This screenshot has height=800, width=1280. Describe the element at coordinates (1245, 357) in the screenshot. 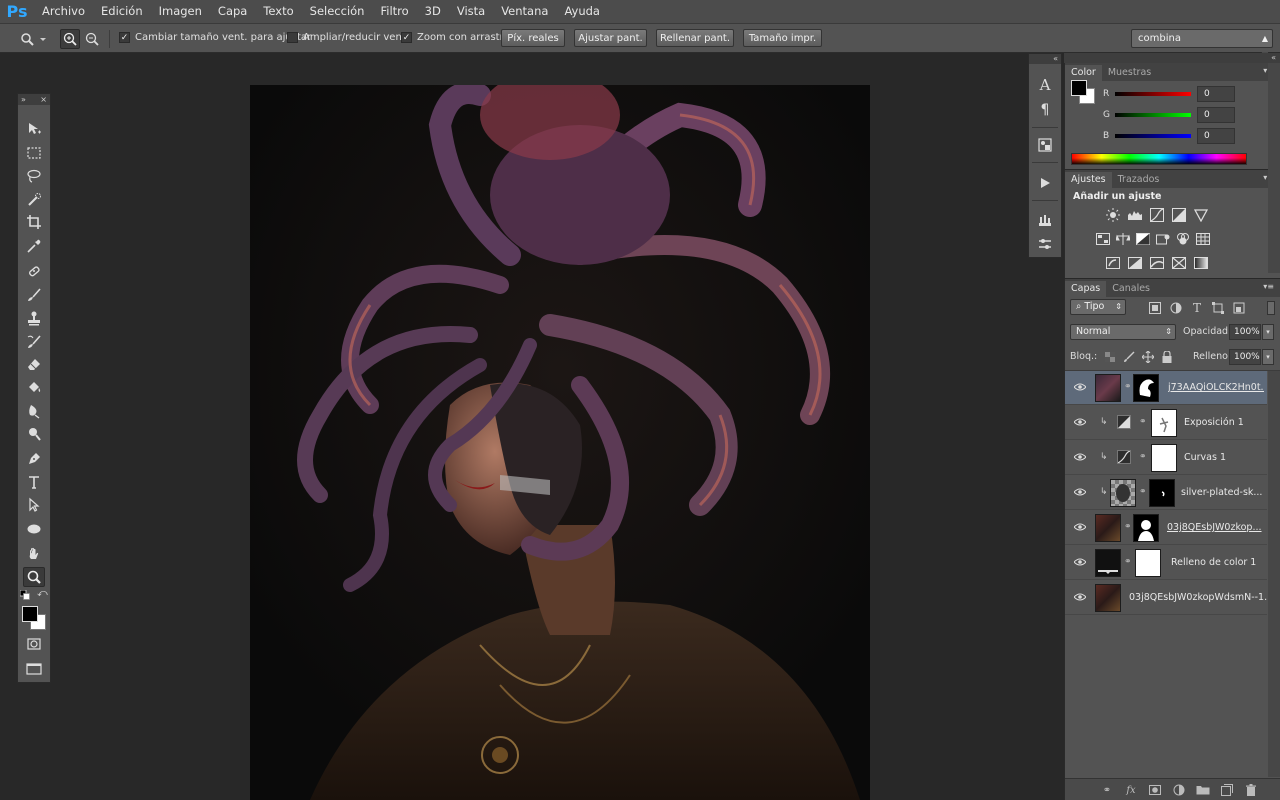

I see `fill-input: 100%` at that location.